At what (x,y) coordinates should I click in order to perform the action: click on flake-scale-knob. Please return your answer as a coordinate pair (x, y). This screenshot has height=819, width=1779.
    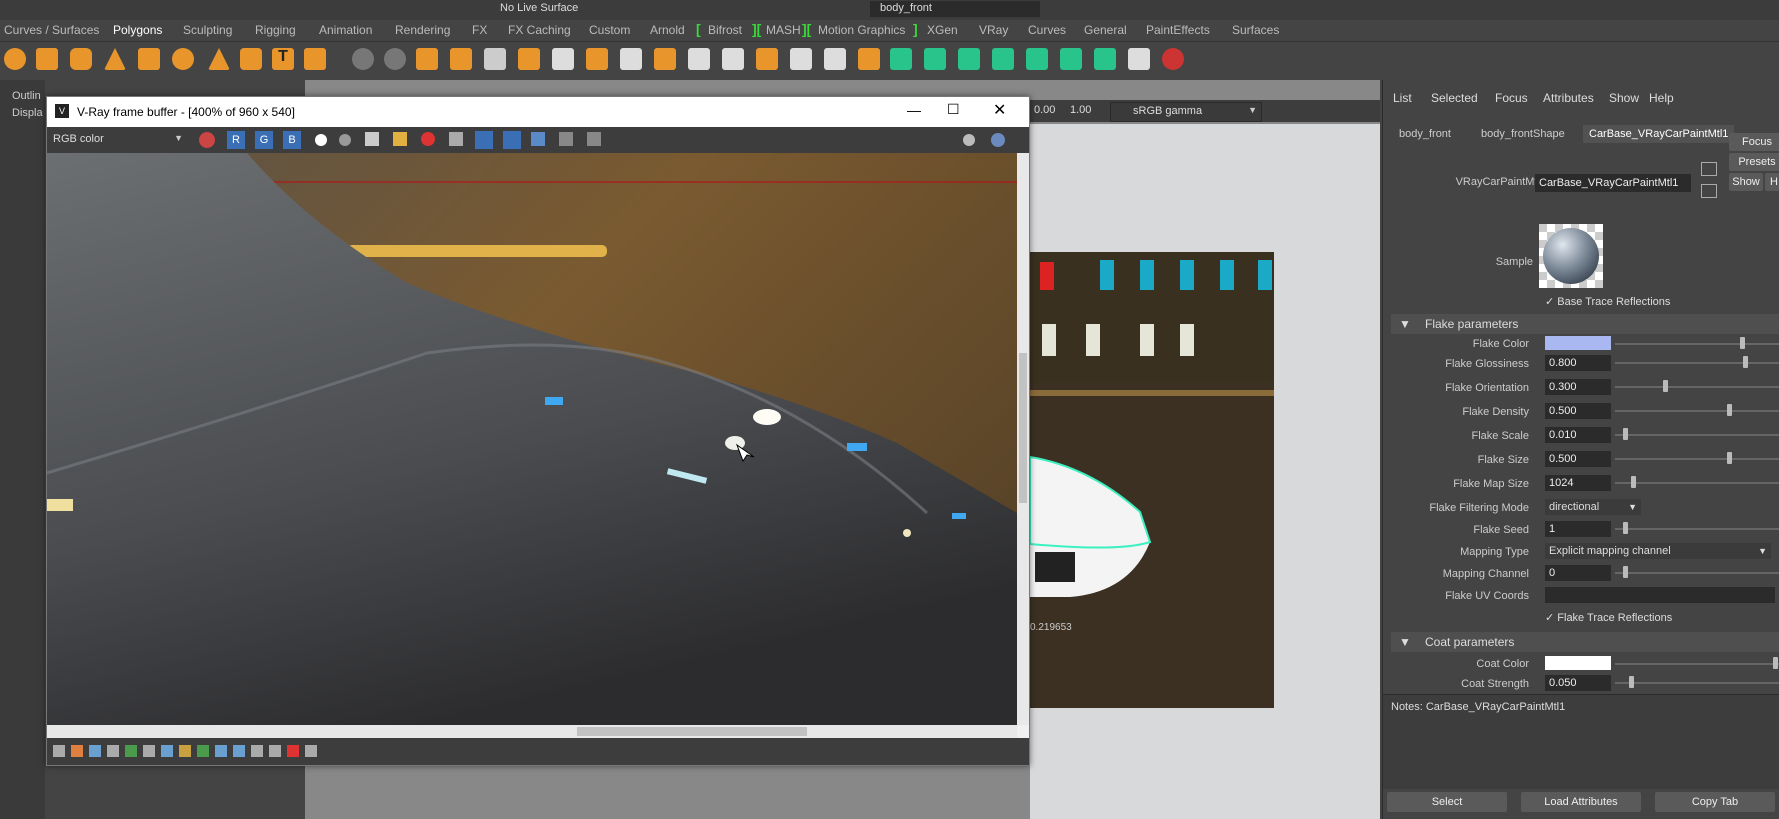
    Looking at the image, I should click on (1625, 434).